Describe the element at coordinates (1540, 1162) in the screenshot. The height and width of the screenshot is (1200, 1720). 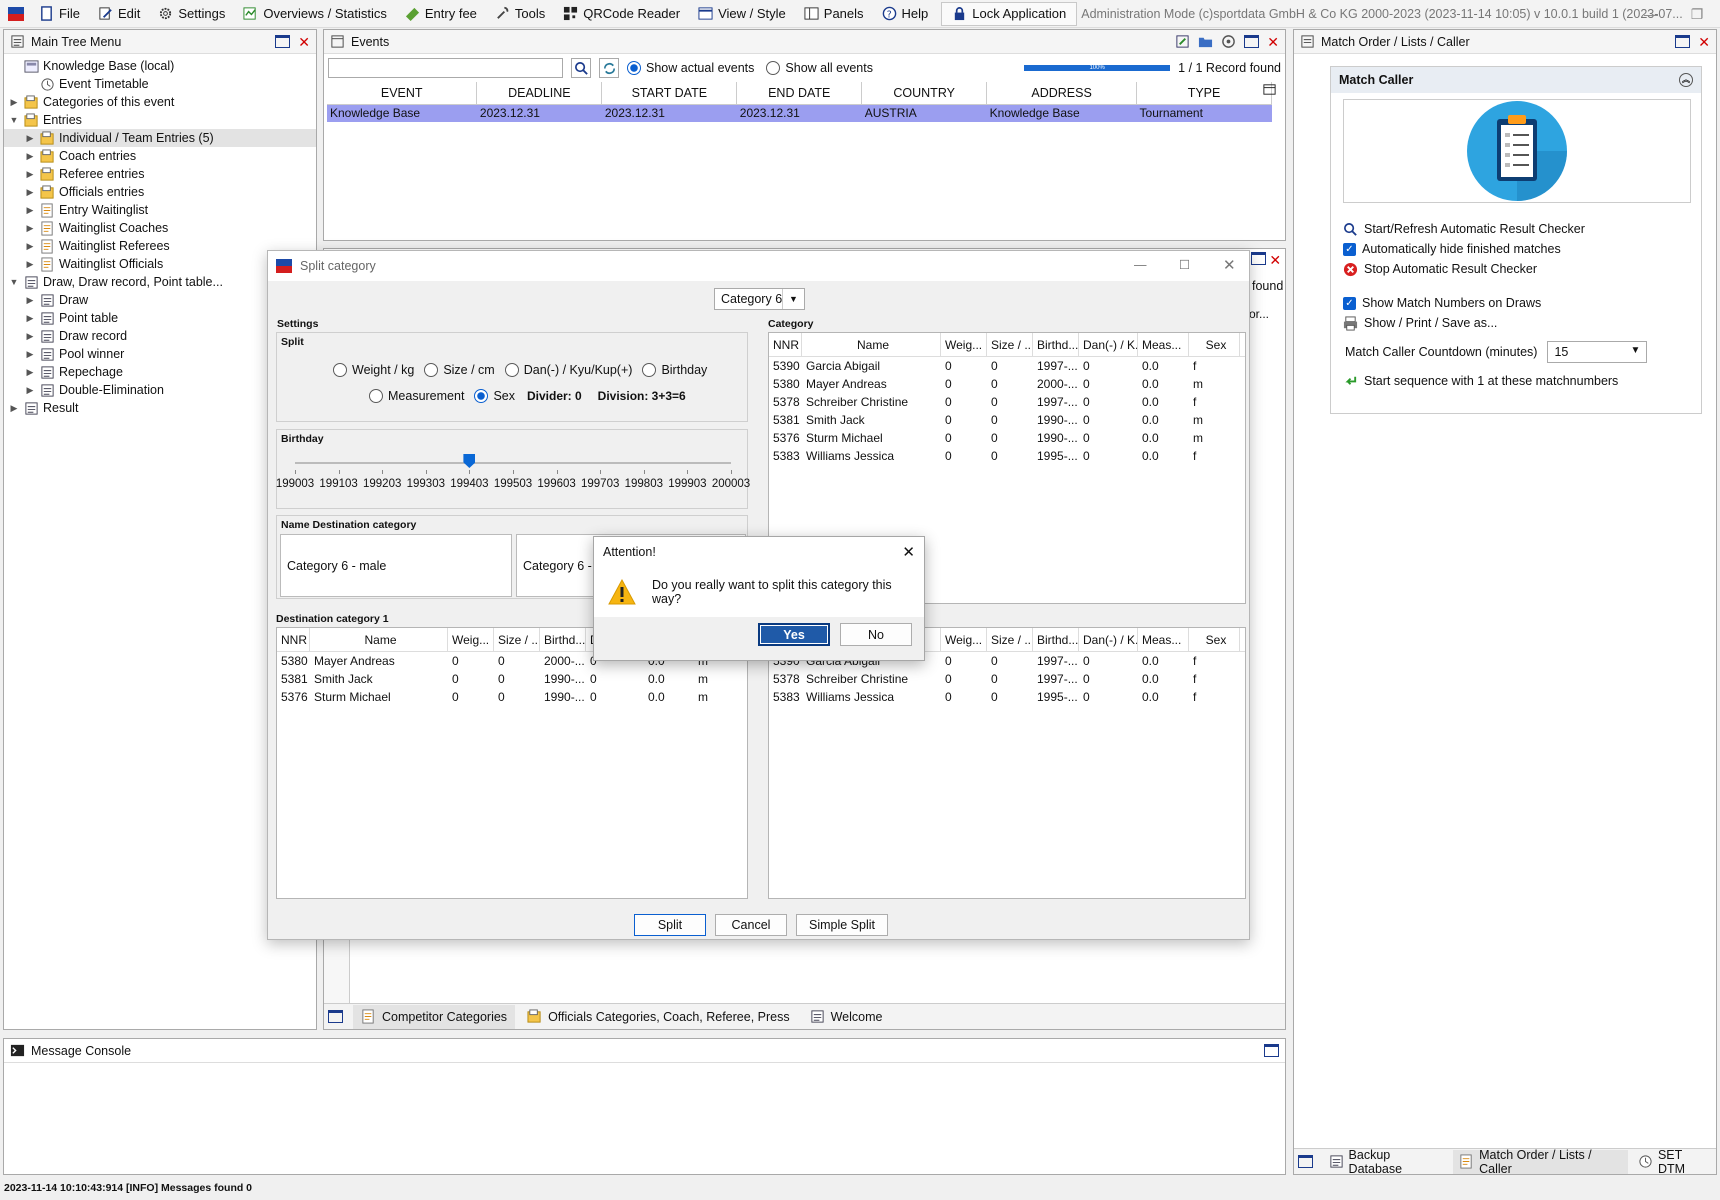
I see `caller-tab-1: Match Order / Lists / Caller` at that location.